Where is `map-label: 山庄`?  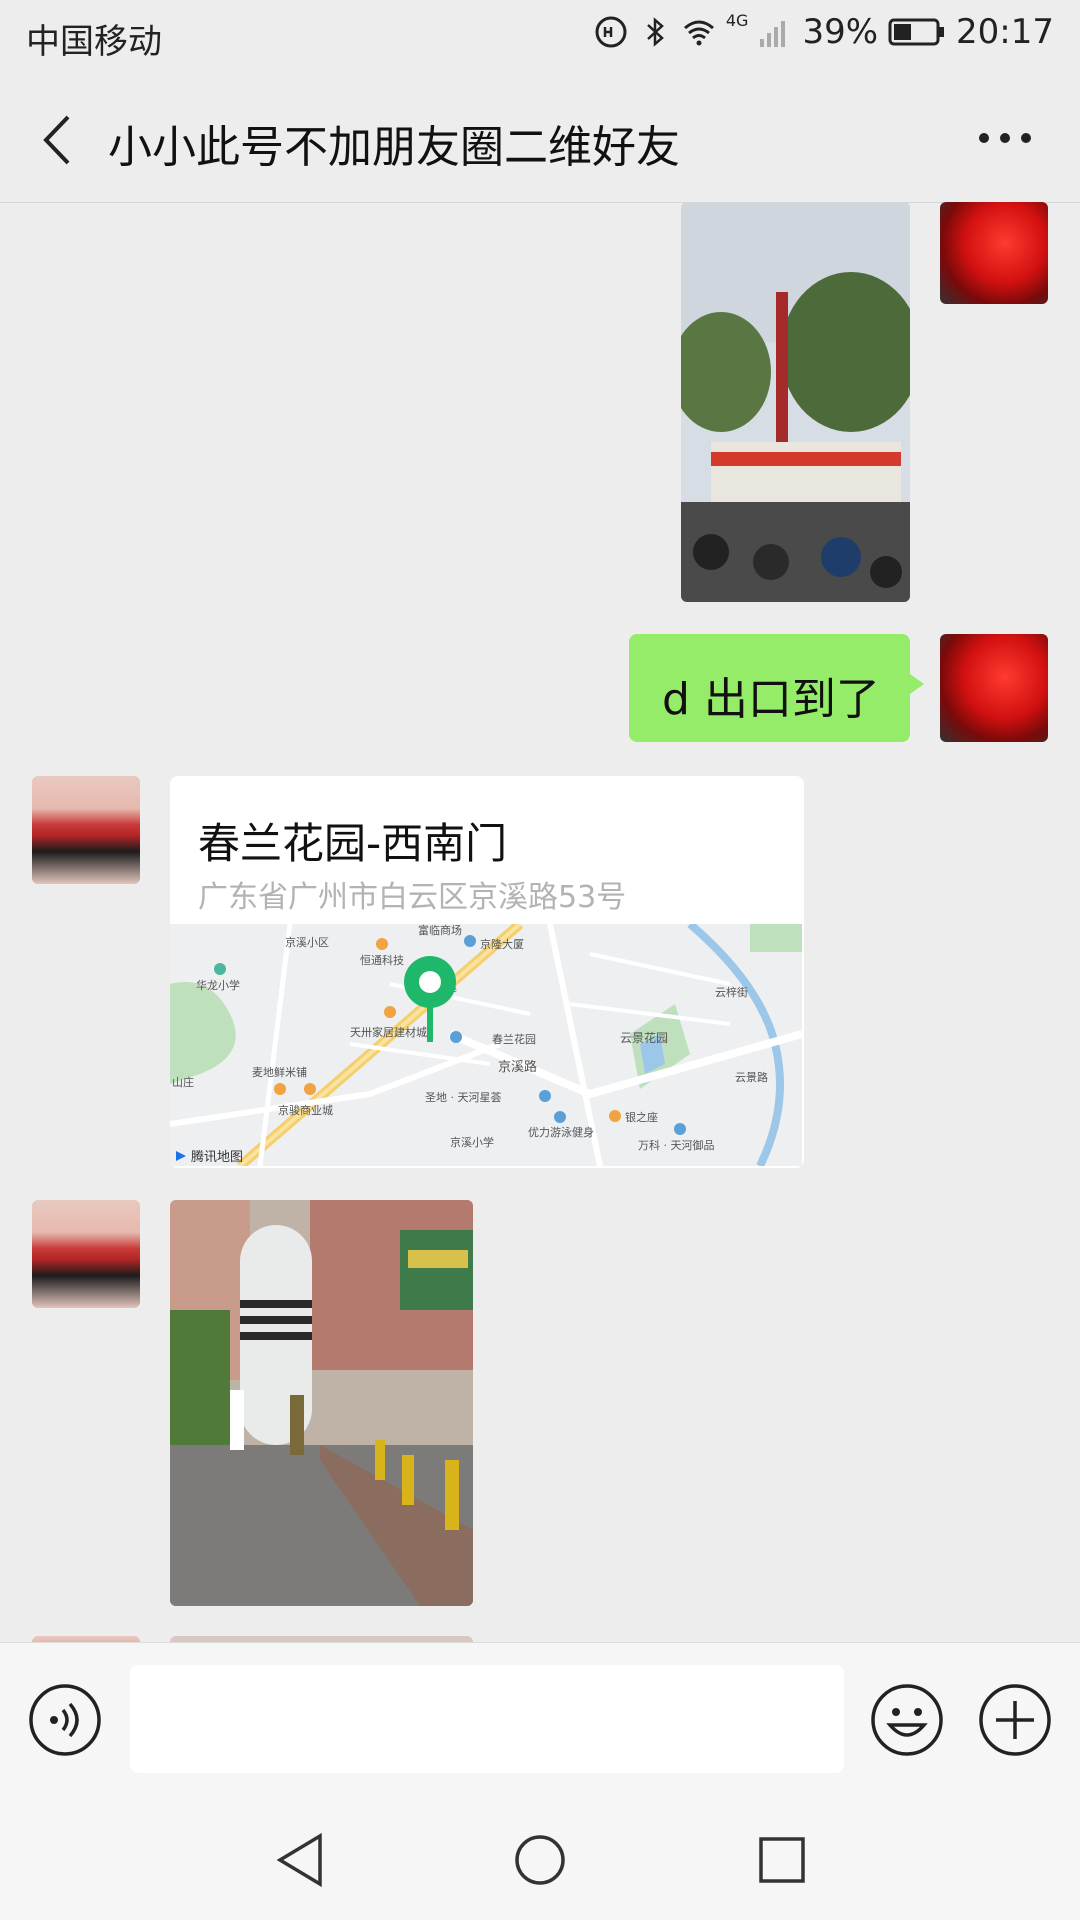
map-label: 山庄 is located at coordinates (183, 1082).